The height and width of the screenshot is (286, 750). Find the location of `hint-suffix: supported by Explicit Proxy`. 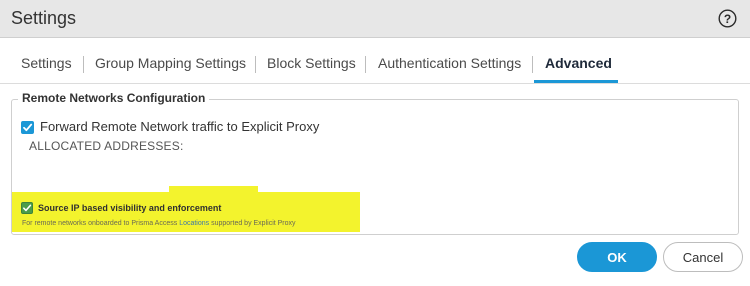

hint-suffix: supported by Explicit Proxy is located at coordinates (252, 223).